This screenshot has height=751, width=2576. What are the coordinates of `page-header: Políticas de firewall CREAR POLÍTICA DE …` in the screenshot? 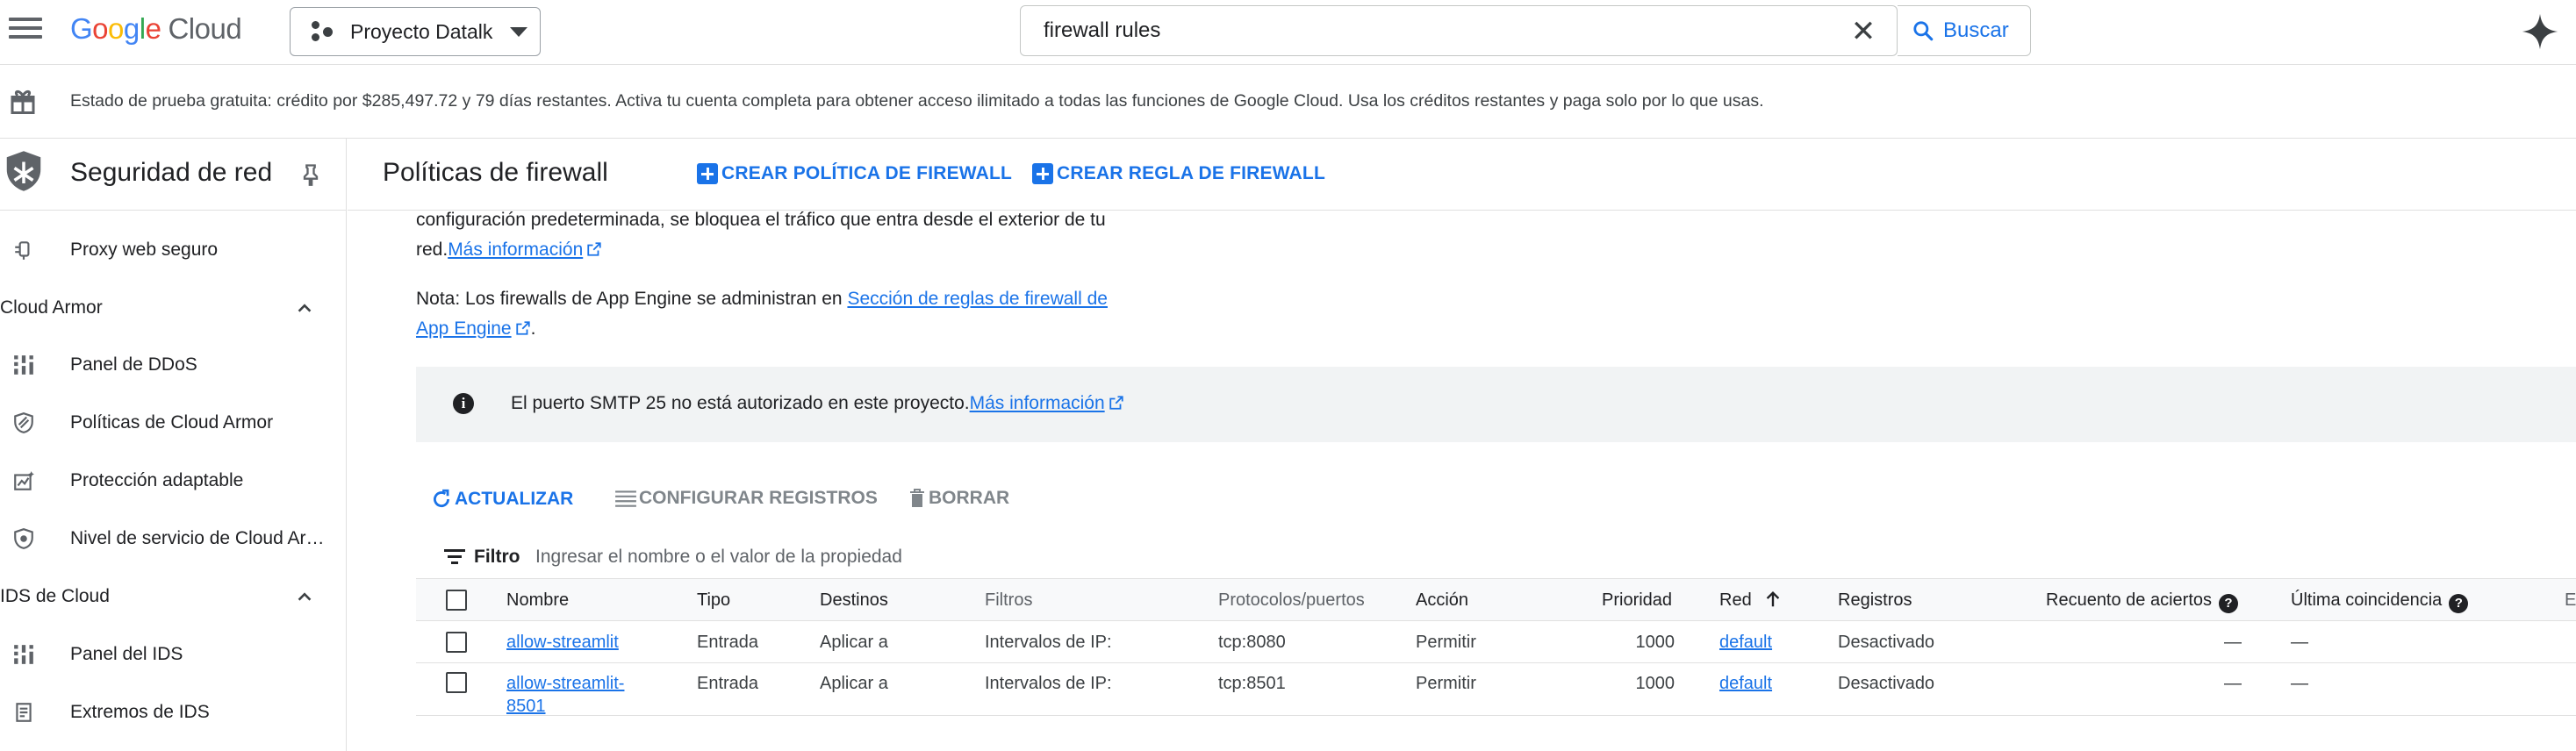 It's located at (1462, 175).